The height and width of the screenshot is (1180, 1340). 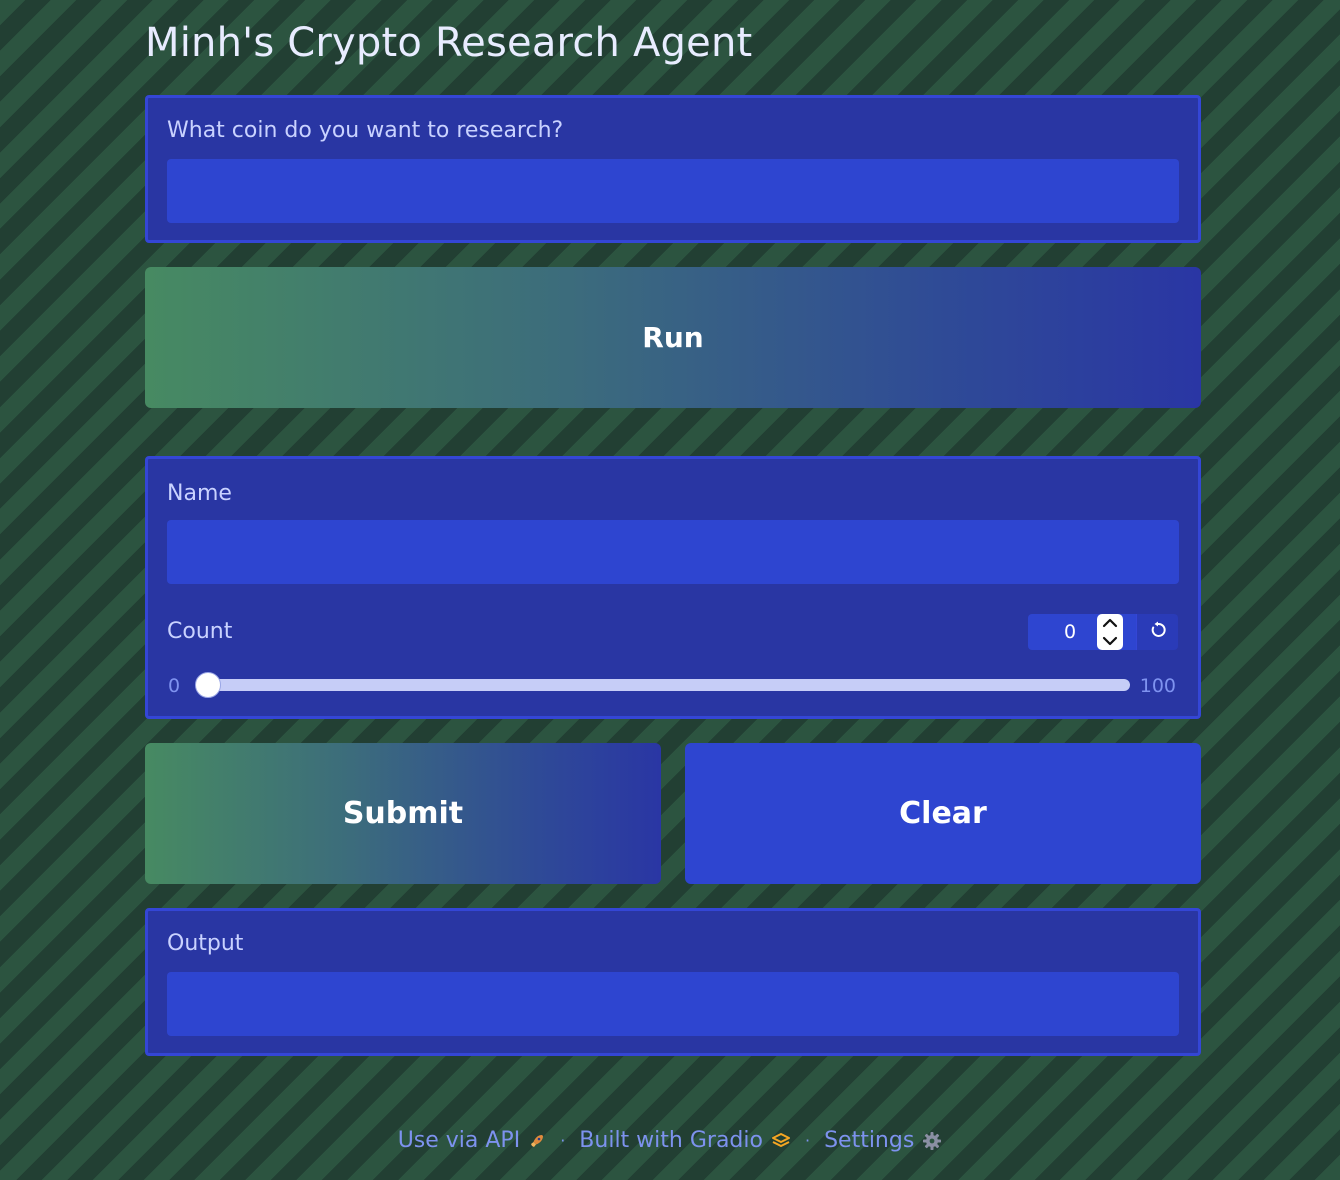 I want to click on coin-input-panel: What coin do you want to research?, so click(x=673, y=169).